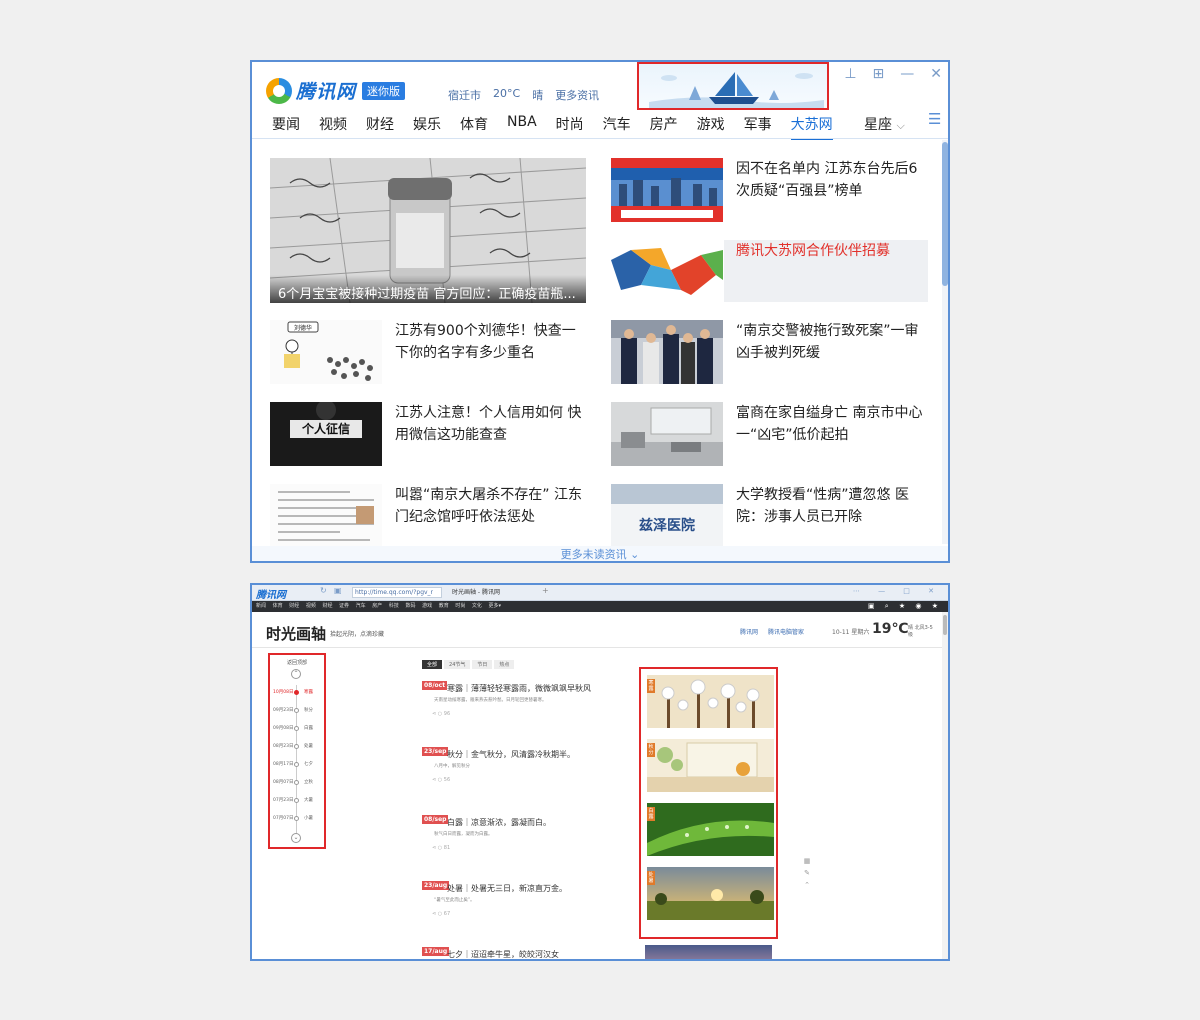  What do you see at coordinates (758, 127) in the screenshot?
I see `nav-item-military: 军事` at bounding box center [758, 127].